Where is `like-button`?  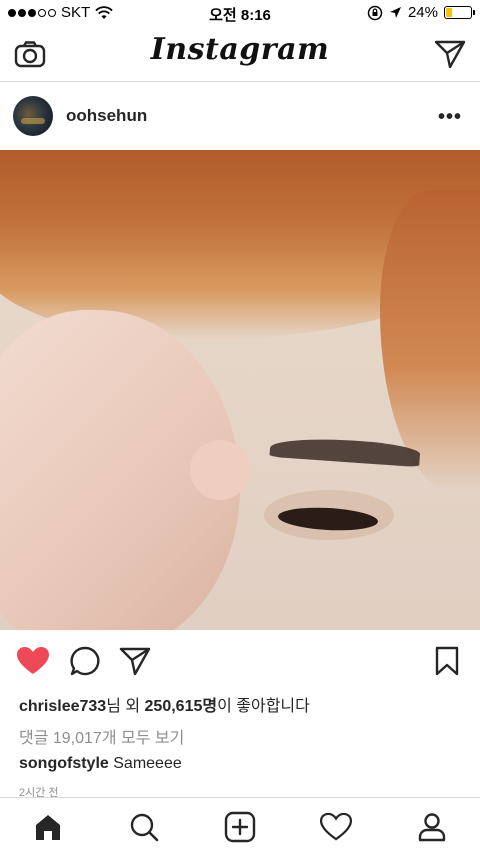 like-button is located at coordinates (33, 661).